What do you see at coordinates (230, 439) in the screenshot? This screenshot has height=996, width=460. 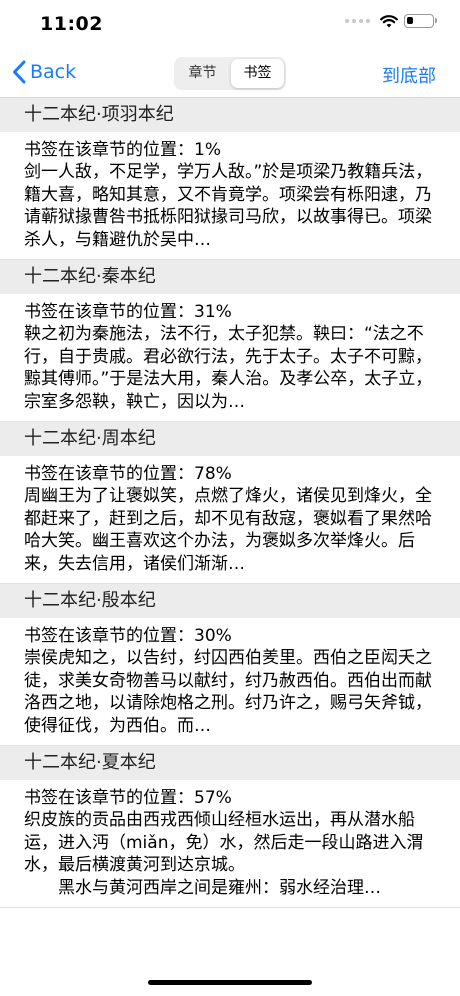 I see `section-header: 十二本纪·周本纪` at bounding box center [230, 439].